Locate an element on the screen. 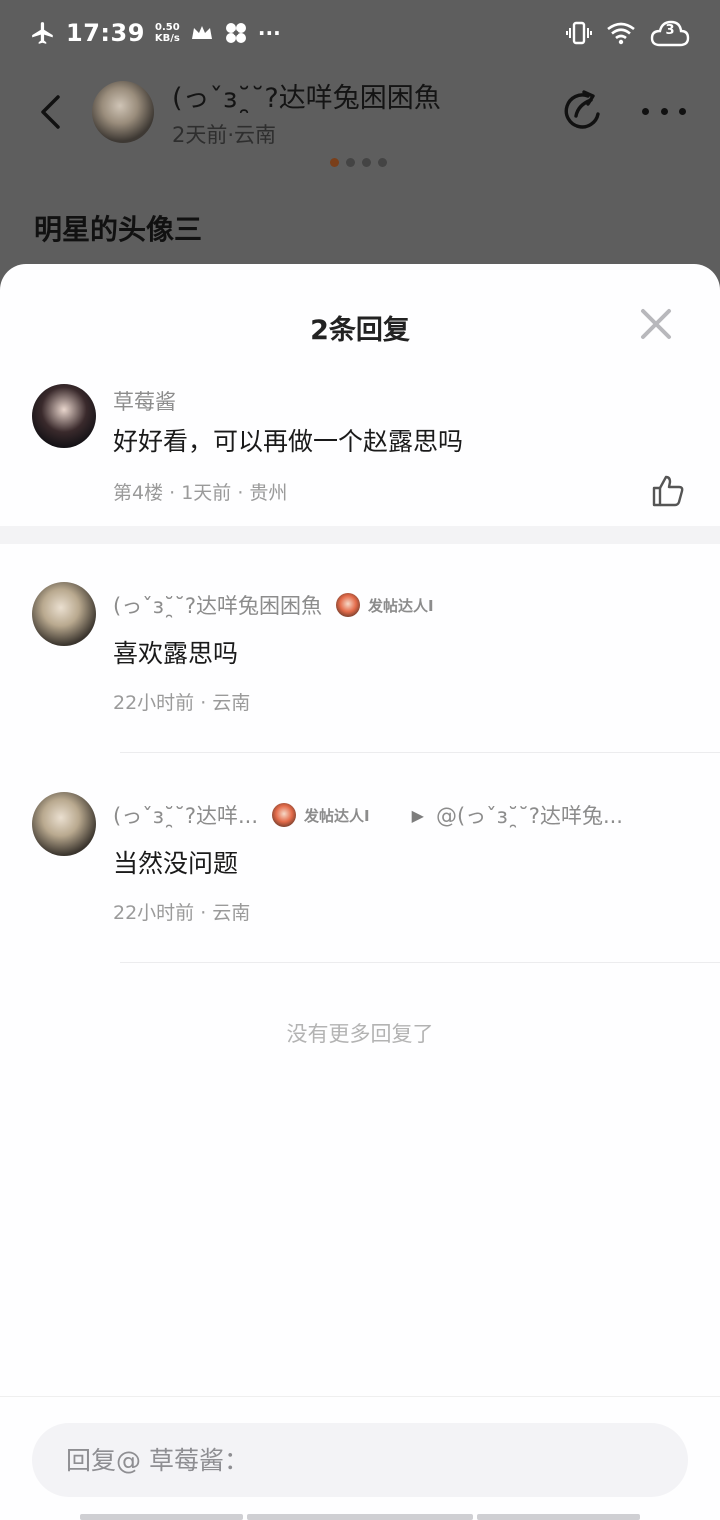 The image size is (720, 1520). back-icon is located at coordinates (50, 112).